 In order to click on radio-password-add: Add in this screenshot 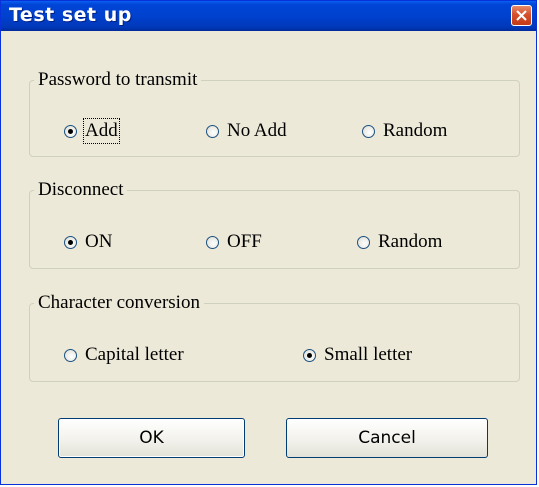, I will do `click(92, 131)`.